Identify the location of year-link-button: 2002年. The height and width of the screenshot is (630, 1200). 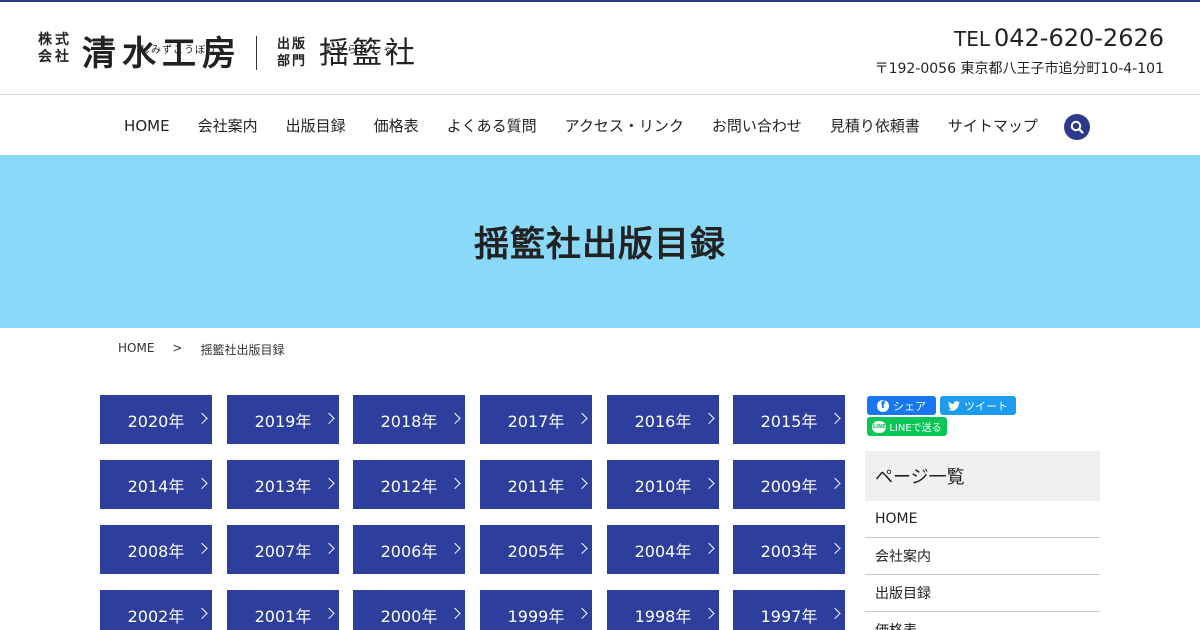
(156, 610).